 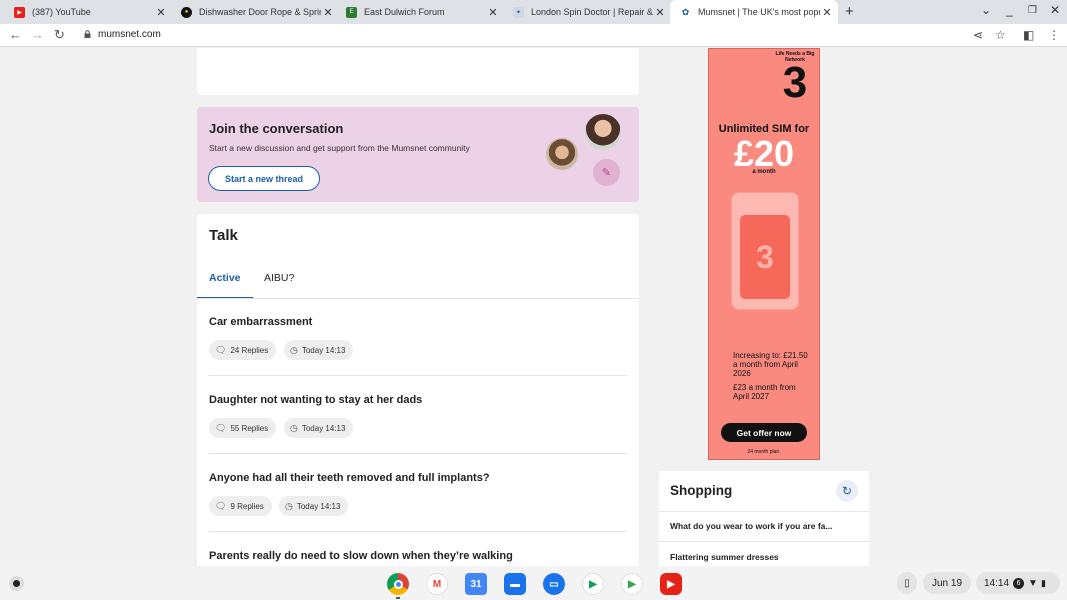 I want to click on ad-increase-2027: £23 a month from April 2027, so click(x=764, y=392).